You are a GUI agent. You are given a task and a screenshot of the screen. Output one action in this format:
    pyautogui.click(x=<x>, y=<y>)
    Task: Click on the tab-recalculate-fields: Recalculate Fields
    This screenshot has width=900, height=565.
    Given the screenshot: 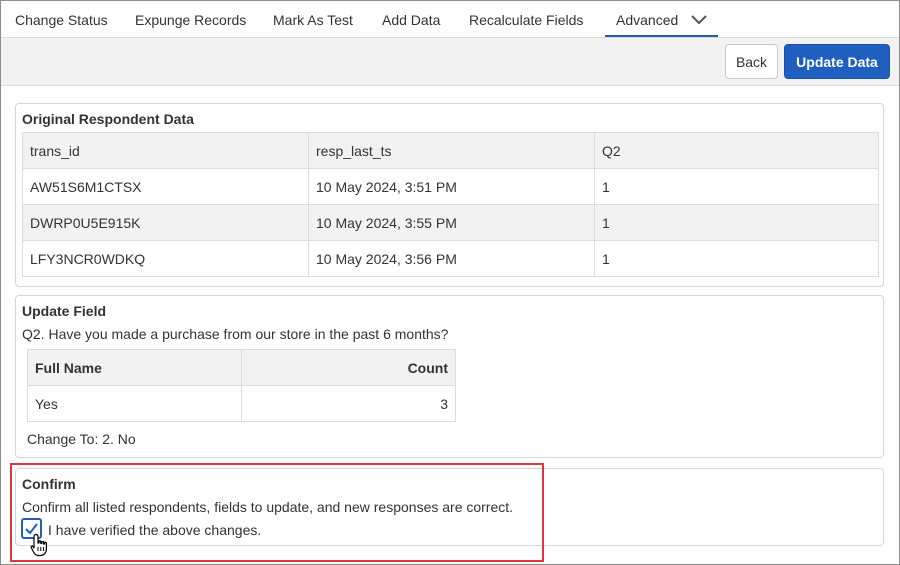 What is the action you would take?
    pyautogui.click(x=526, y=20)
    